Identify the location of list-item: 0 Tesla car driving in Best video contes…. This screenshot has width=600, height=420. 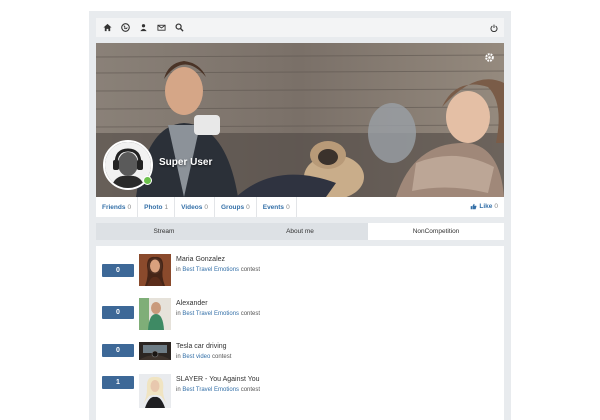
(300, 360).